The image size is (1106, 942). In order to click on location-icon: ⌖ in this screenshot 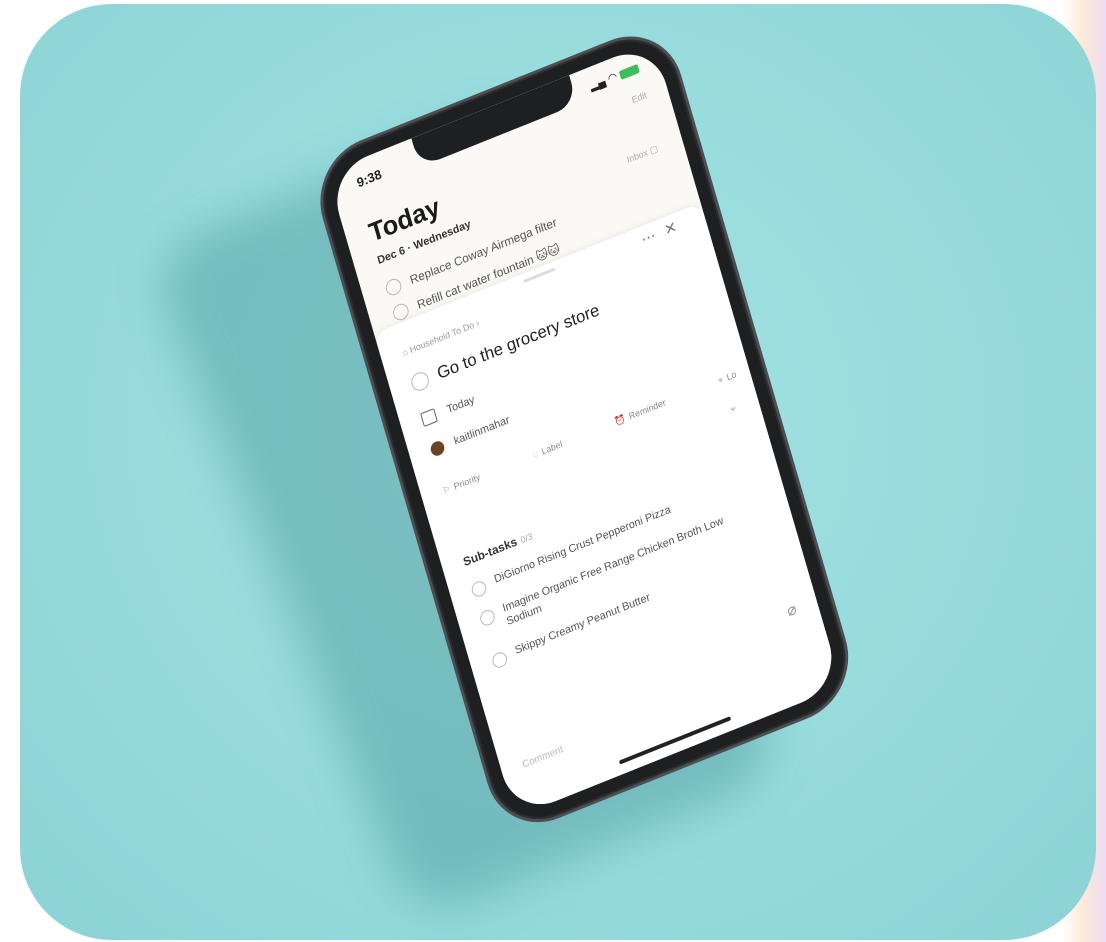, I will do `click(720, 380)`.